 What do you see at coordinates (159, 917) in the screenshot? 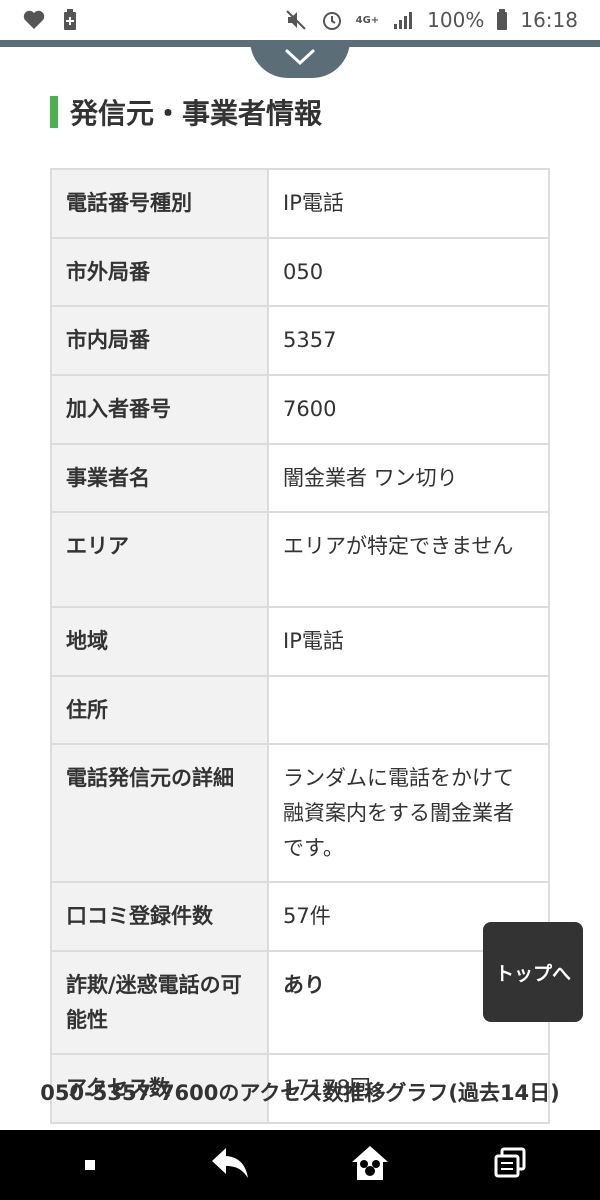
I see `row-label: 口コミ登録件数` at bounding box center [159, 917].